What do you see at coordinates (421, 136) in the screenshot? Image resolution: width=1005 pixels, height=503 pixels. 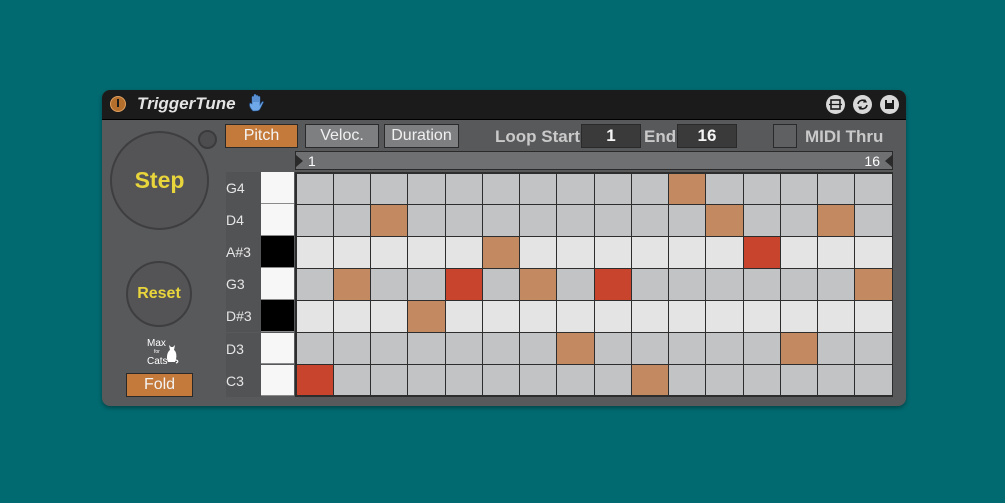 I see `tab-duration: Duration` at bounding box center [421, 136].